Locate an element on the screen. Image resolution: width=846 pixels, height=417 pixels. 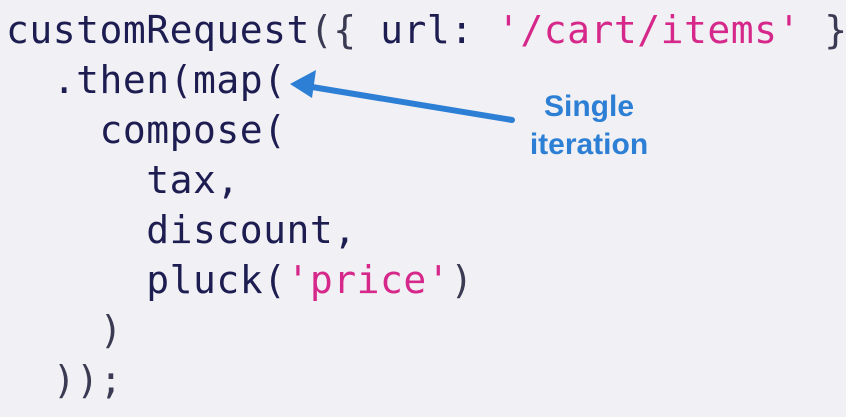
code-token: map( is located at coordinates (240, 80).